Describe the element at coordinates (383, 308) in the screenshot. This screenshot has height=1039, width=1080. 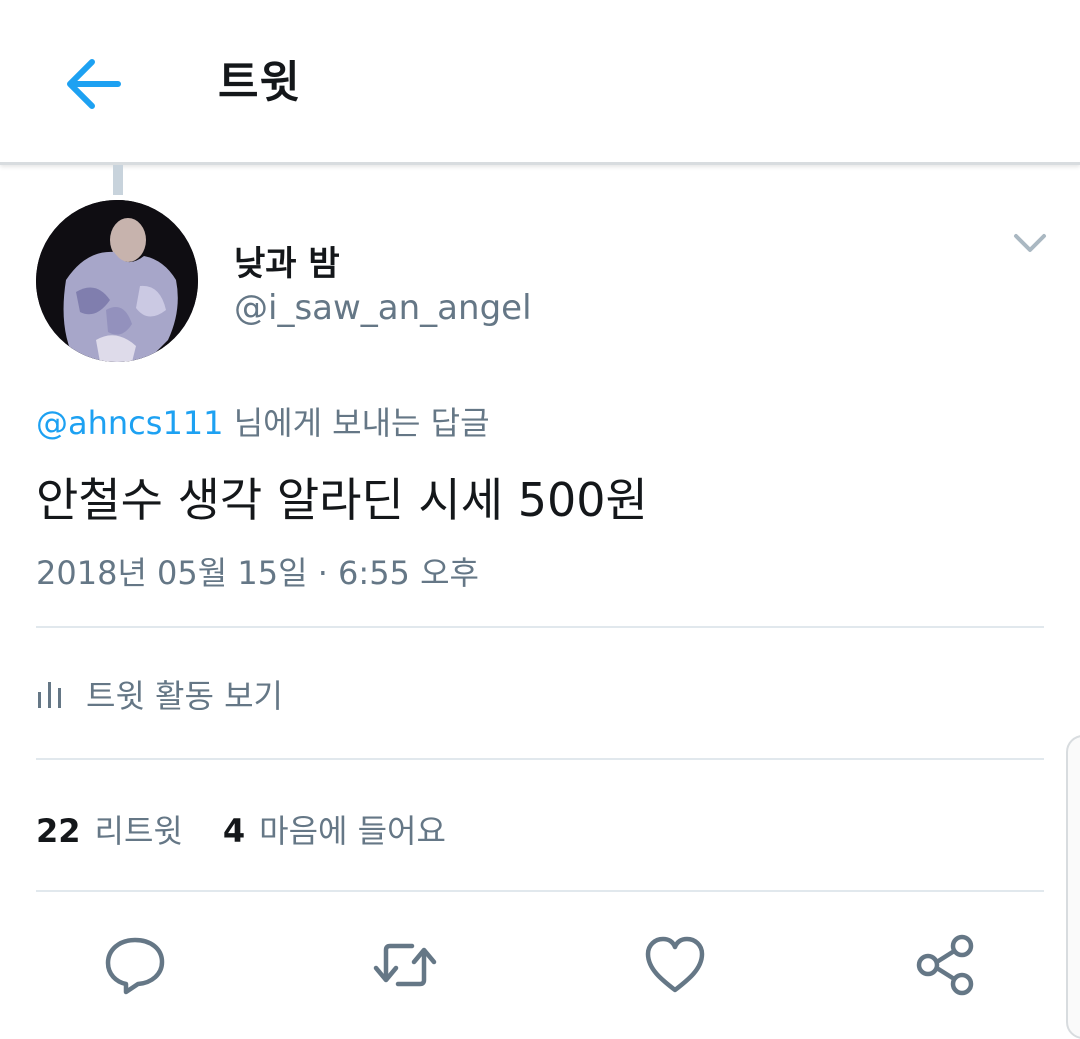
I see `user-handle: @i_saw_an_angel` at that location.